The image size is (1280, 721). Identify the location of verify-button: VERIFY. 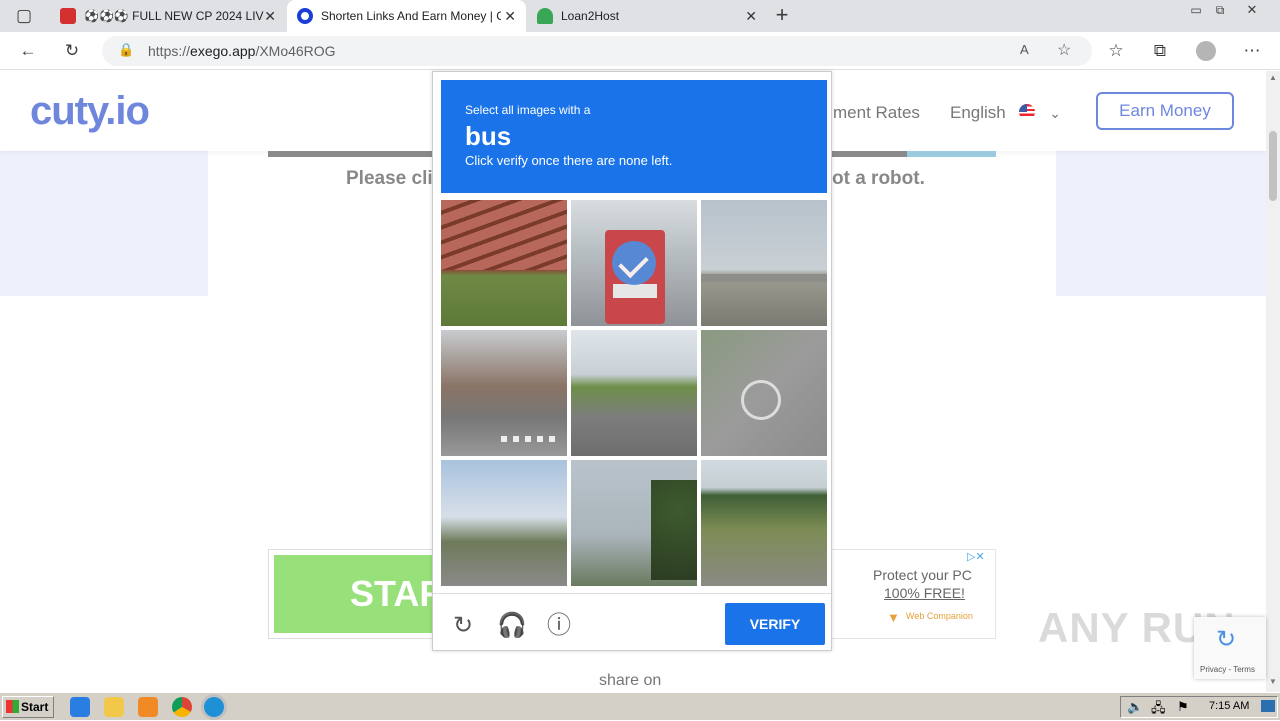
(775, 624).